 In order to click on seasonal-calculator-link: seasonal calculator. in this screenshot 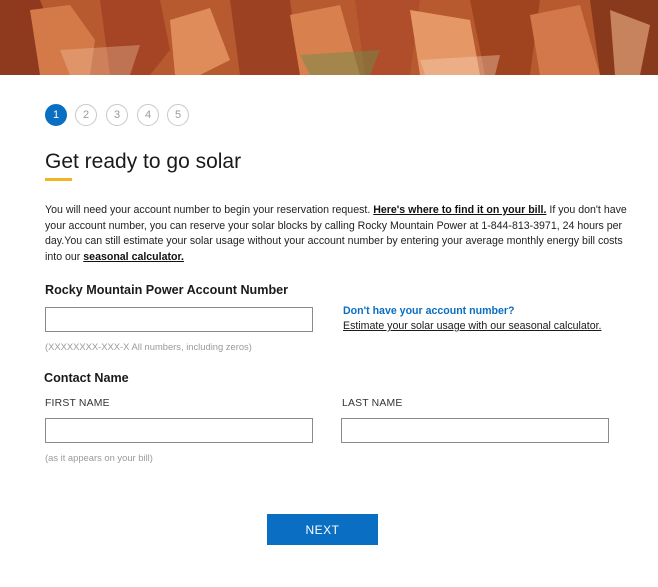, I will do `click(133, 257)`.